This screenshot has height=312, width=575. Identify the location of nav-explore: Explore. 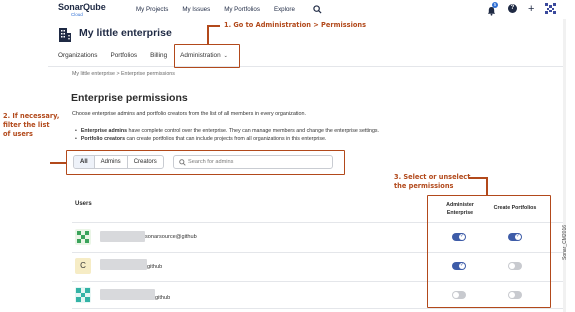
(284, 9).